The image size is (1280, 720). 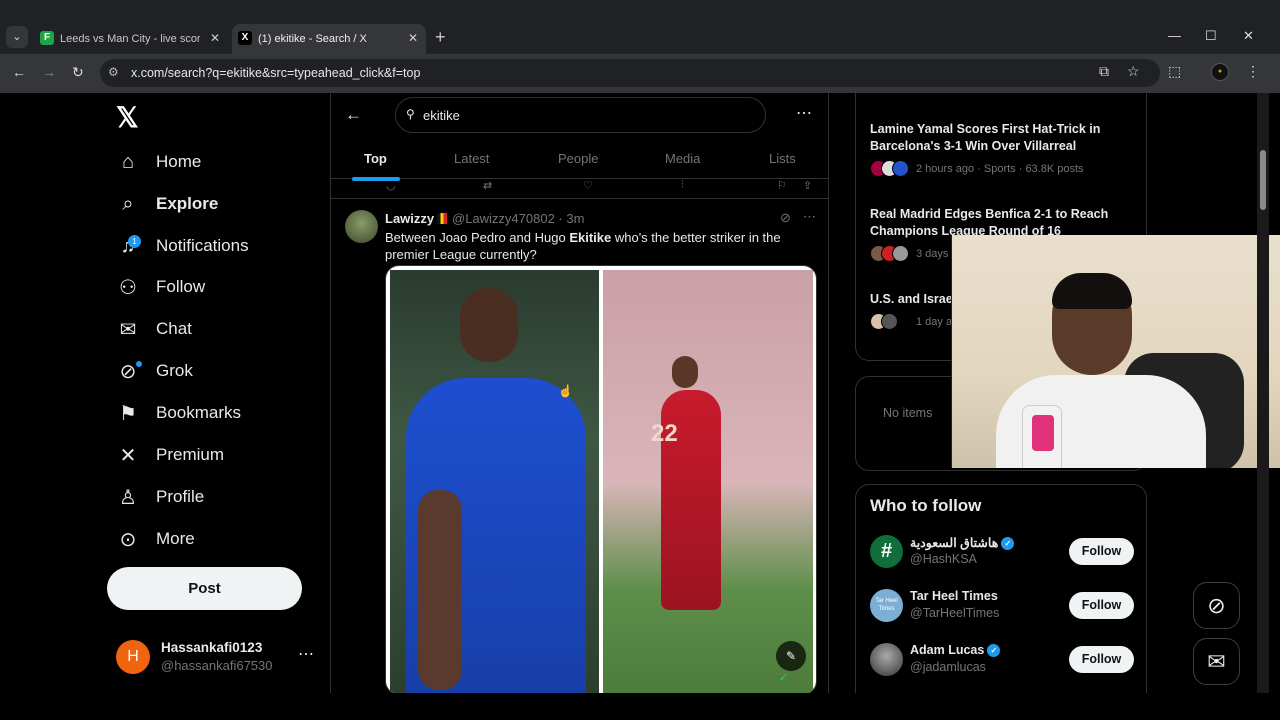 I want to click on nav-home: ⌂ Home, so click(x=158, y=162).